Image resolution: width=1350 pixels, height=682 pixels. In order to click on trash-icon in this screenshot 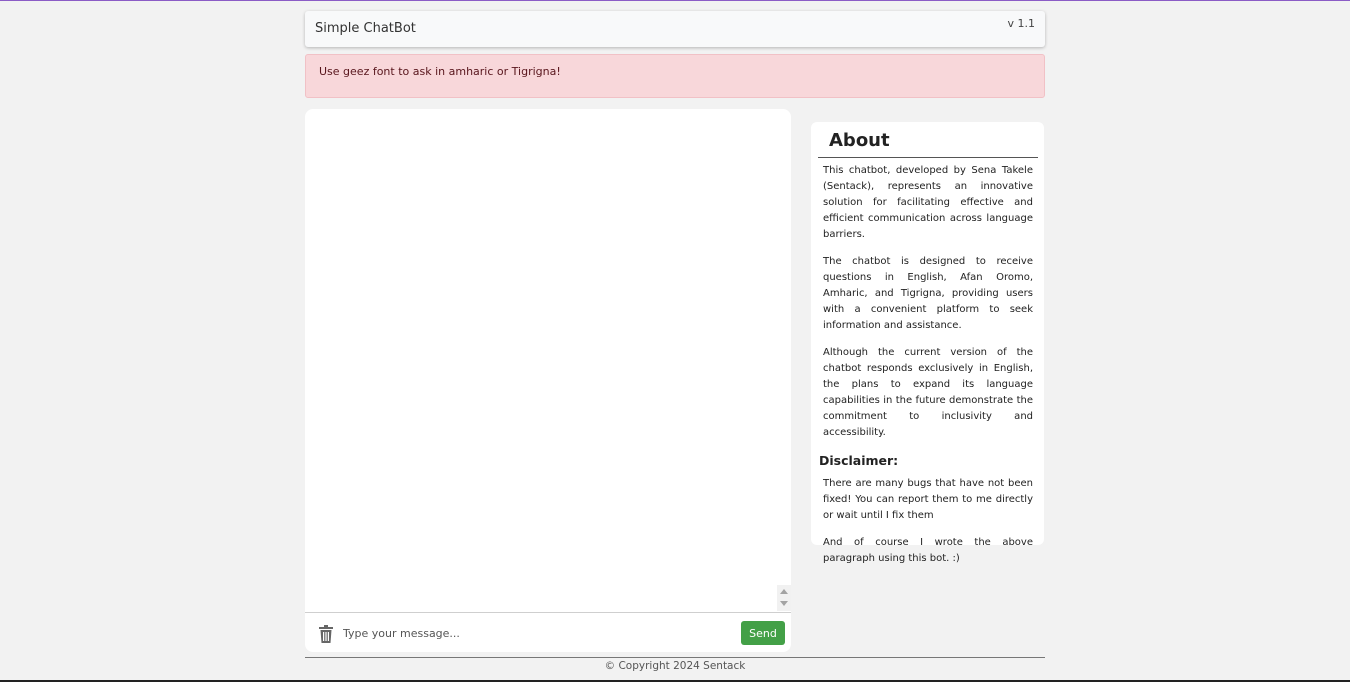, I will do `click(326, 634)`.